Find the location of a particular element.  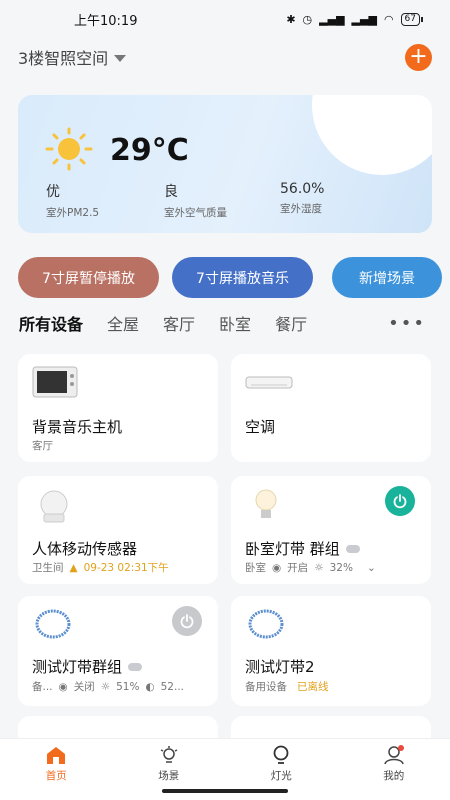

scene-play-button: 7寸屏播放音乐 is located at coordinates (242, 277).